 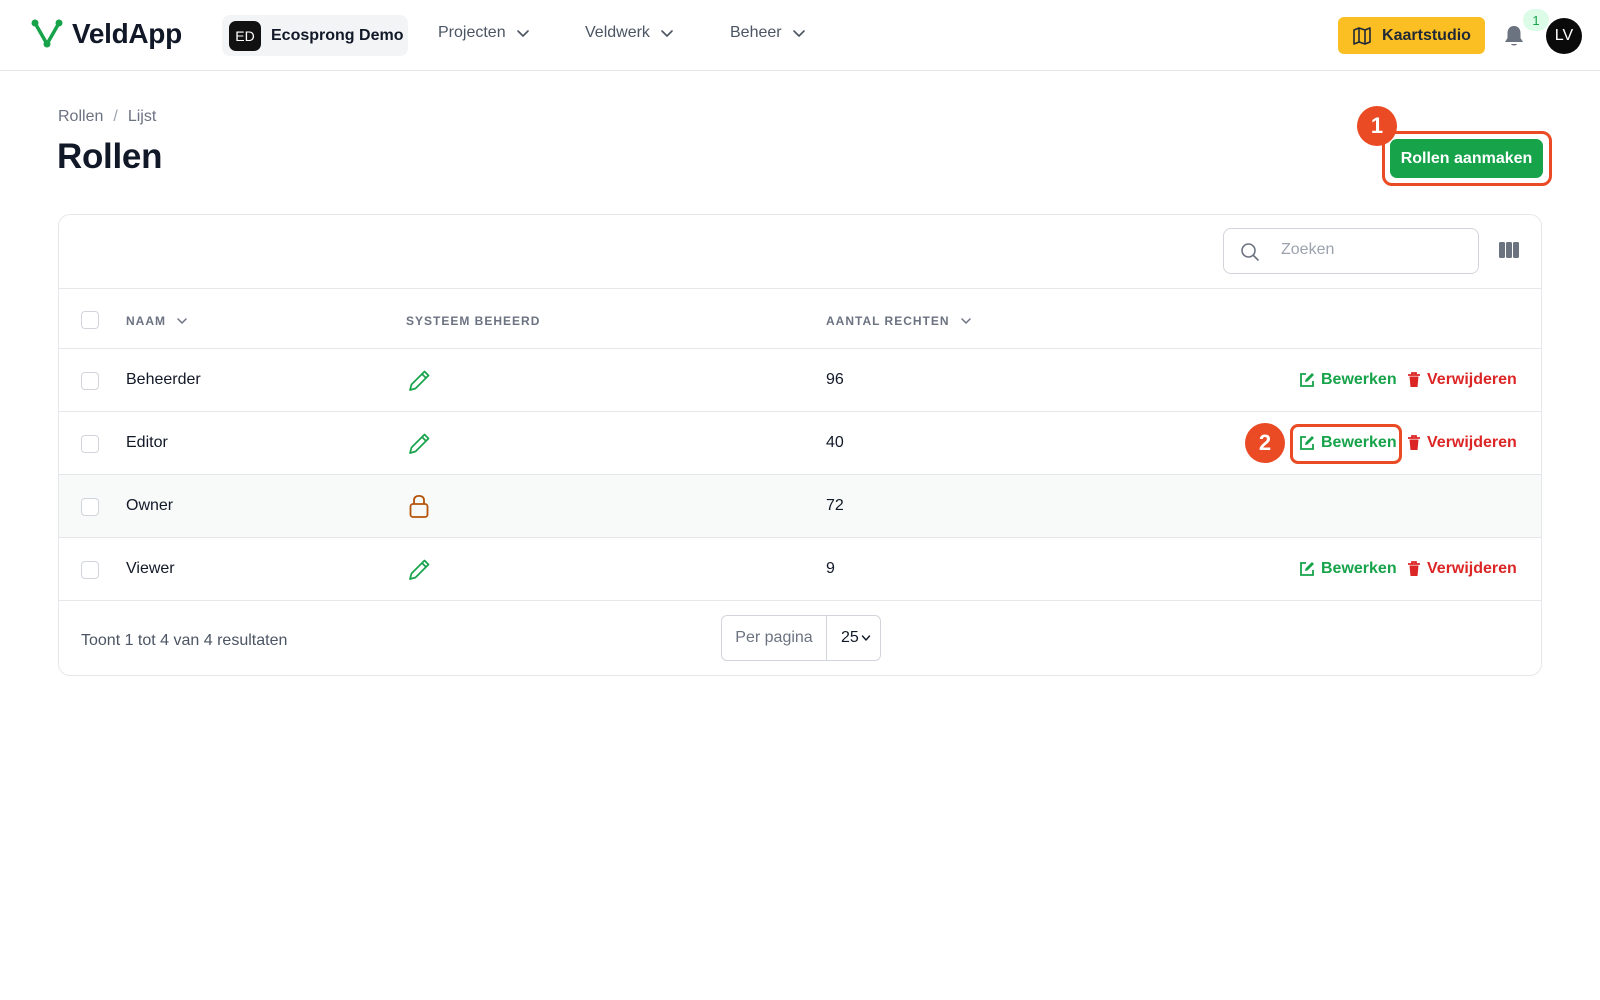 What do you see at coordinates (800, 252) in the screenshot?
I see `table-toolbar` at bounding box center [800, 252].